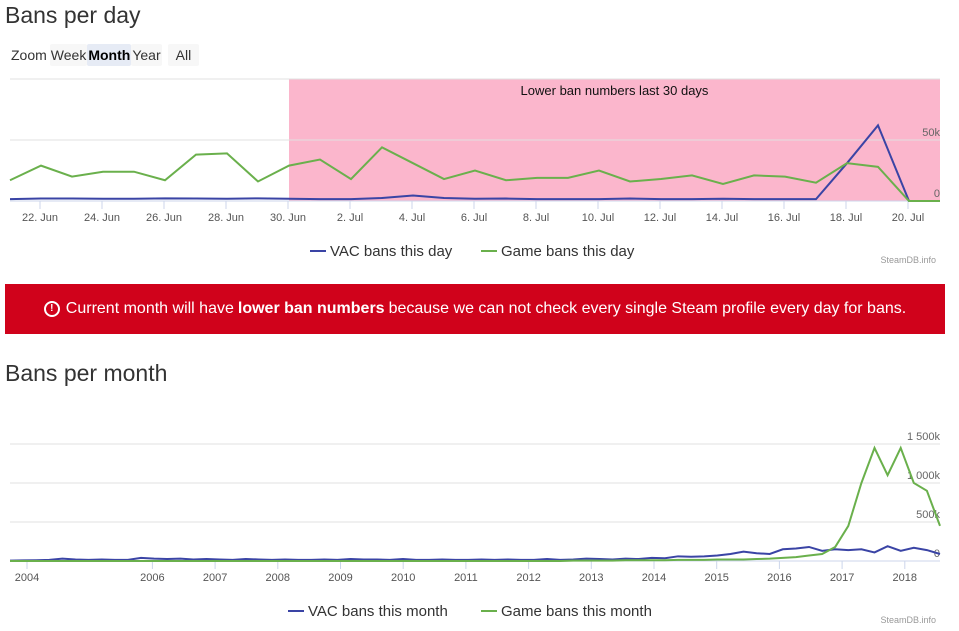 The height and width of the screenshot is (631, 959). What do you see at coordinates (403, 578) in the screenshot?
I see `x-tick-label: 2010` at bounding box center [403, 578].